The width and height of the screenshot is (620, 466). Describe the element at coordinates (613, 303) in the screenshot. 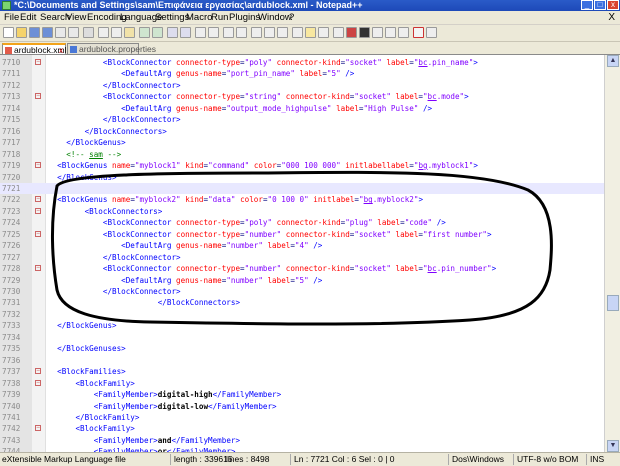

I see `scroll-thumb` at that location.